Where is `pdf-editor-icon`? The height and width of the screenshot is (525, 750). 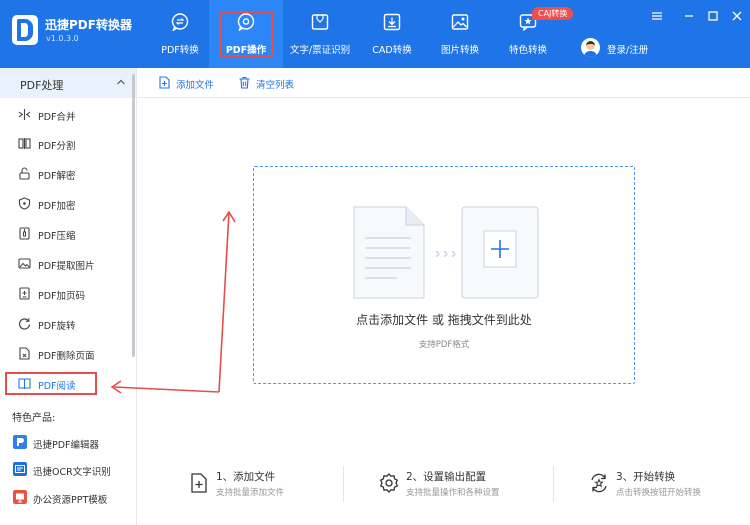
pdf-editor-icon is located at coordinates (20, 442).